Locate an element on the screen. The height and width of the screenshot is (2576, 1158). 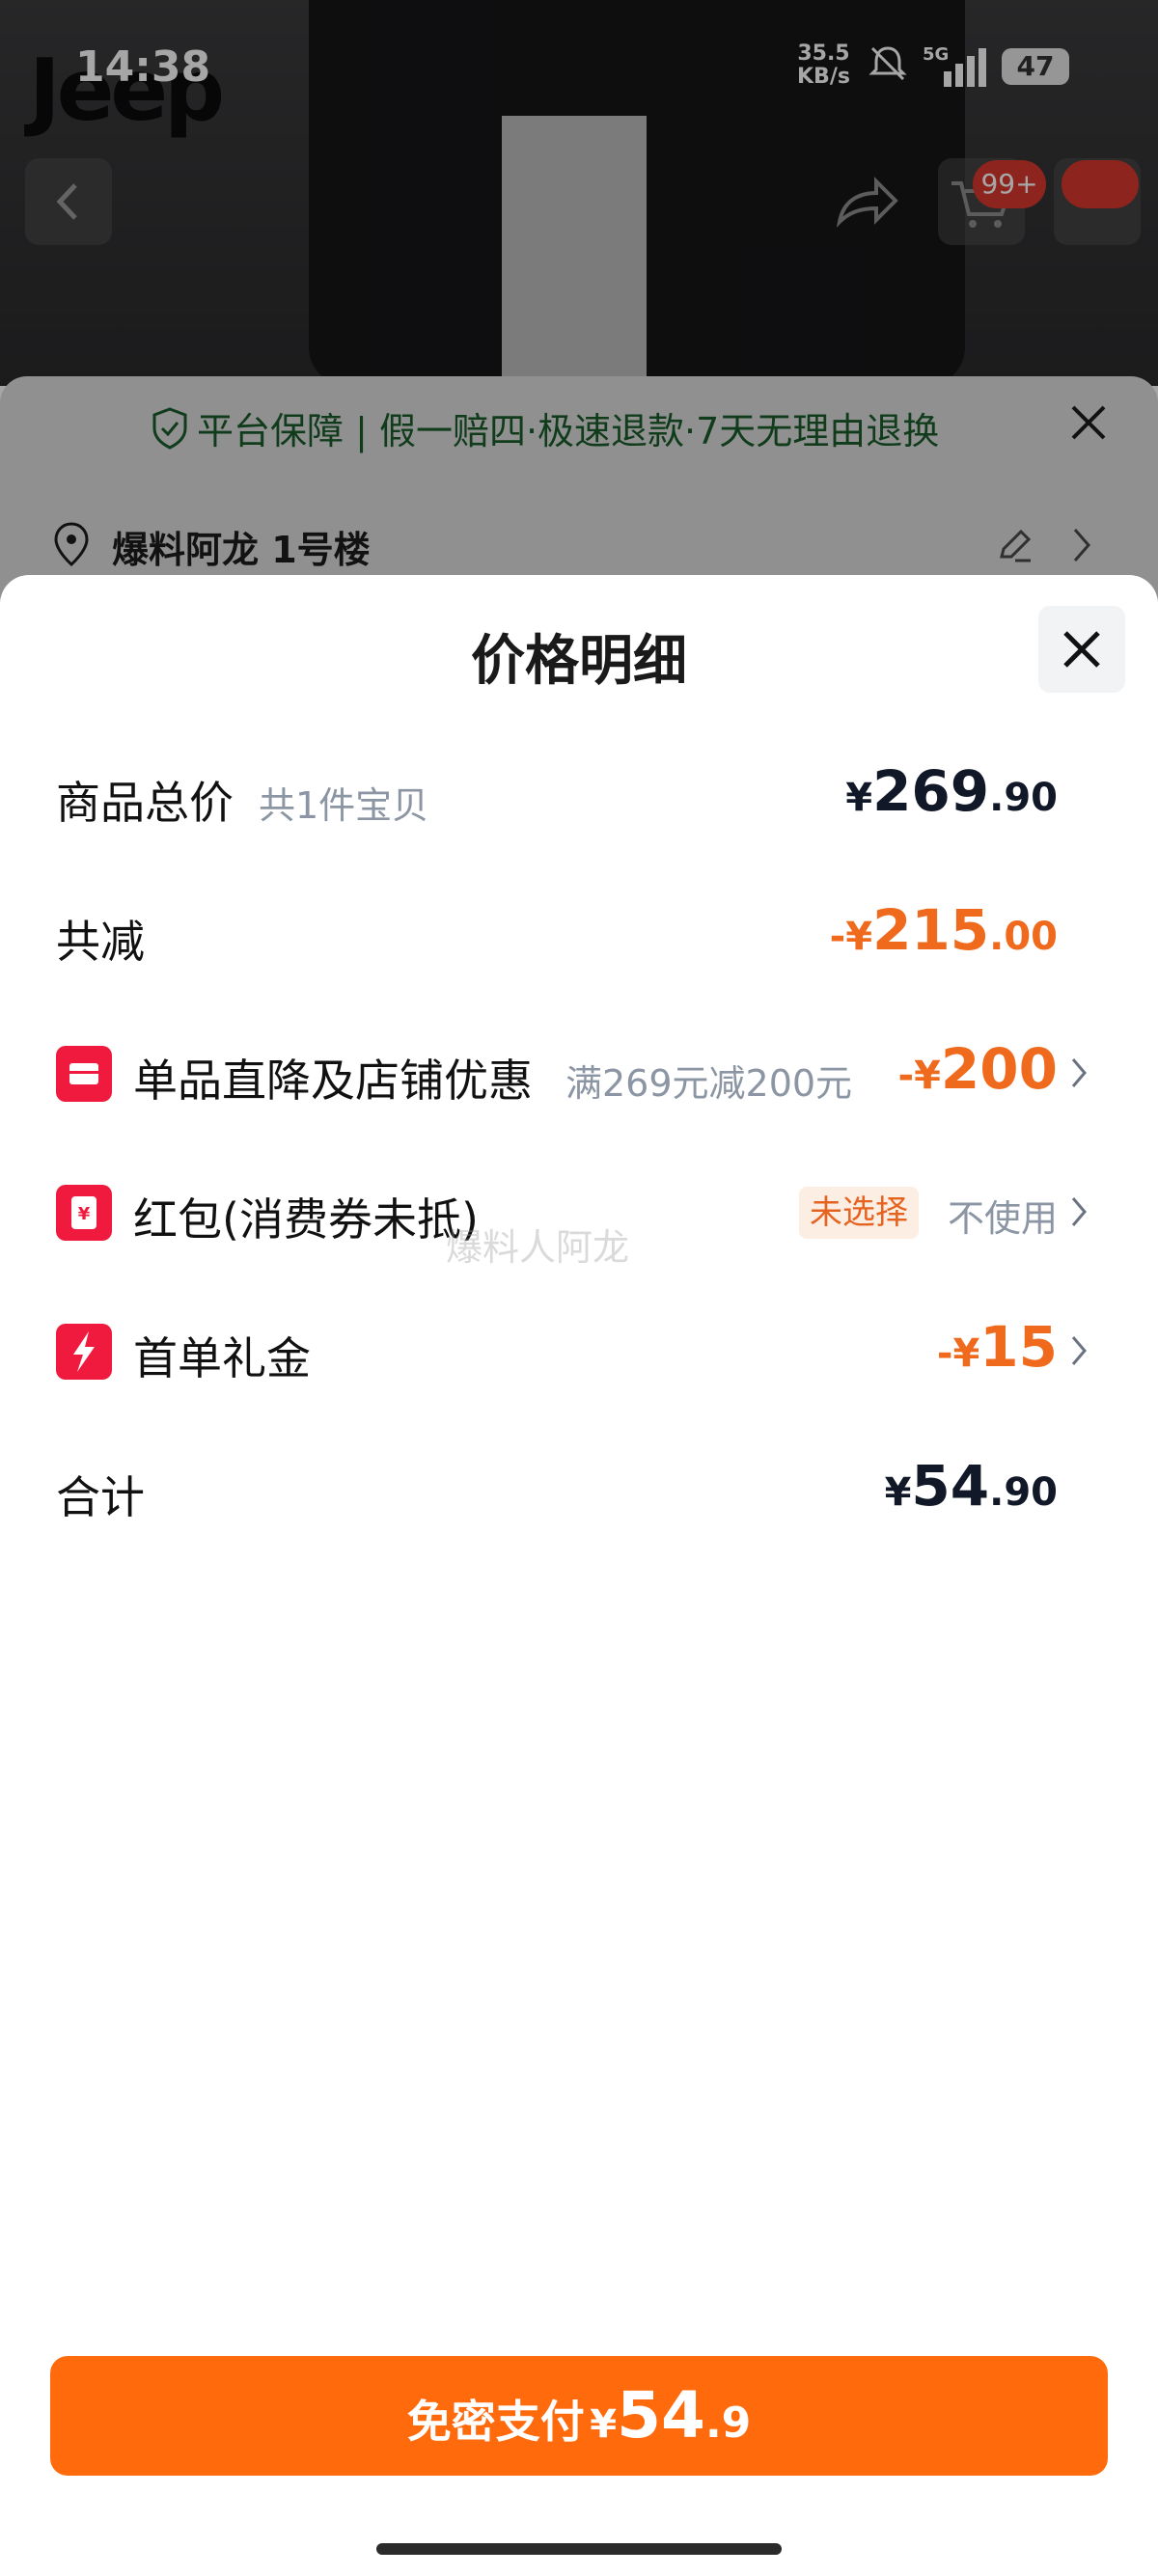
password-free-pay-button: 免密支付 ¥54.9 is located at coordinates (579, 2416).